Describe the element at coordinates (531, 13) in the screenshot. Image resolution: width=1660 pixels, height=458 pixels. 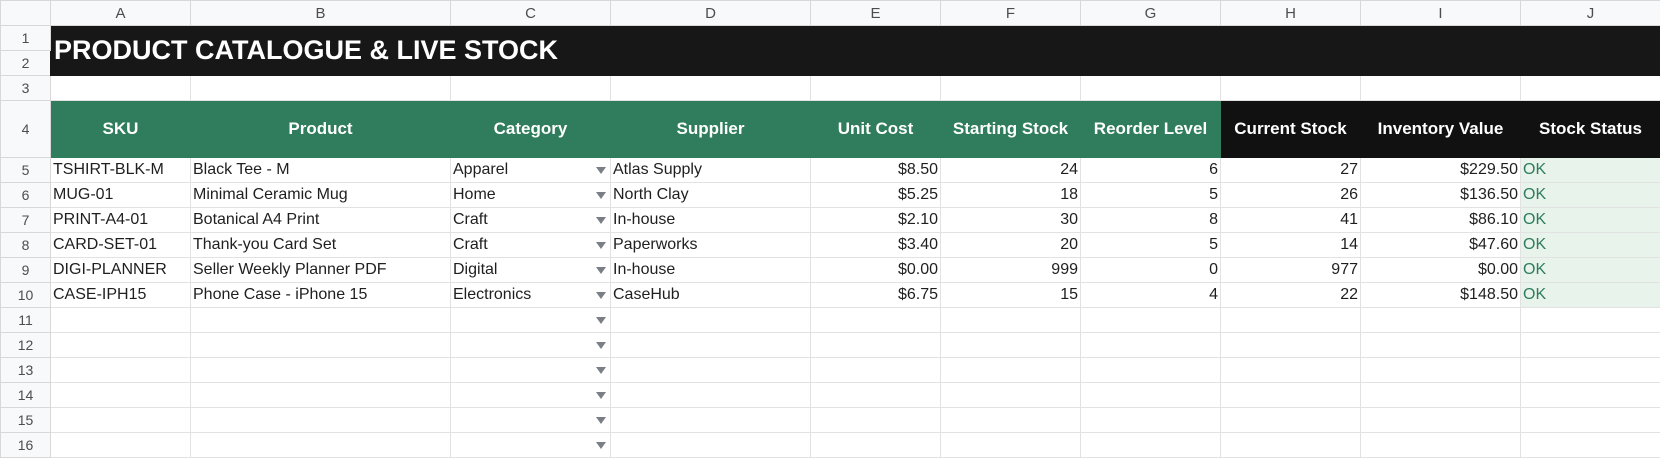
I see `column-header-c: C` at that location.